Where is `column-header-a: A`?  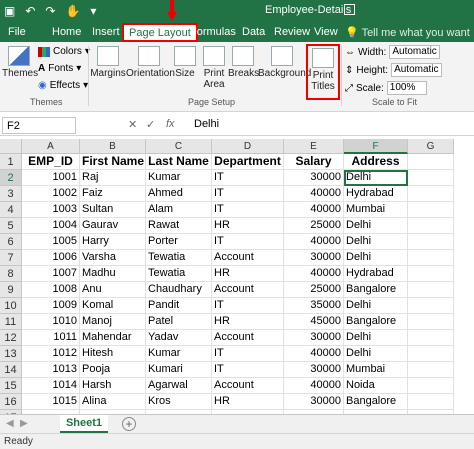 column-header-a: A is located at coordinates (51, 146).